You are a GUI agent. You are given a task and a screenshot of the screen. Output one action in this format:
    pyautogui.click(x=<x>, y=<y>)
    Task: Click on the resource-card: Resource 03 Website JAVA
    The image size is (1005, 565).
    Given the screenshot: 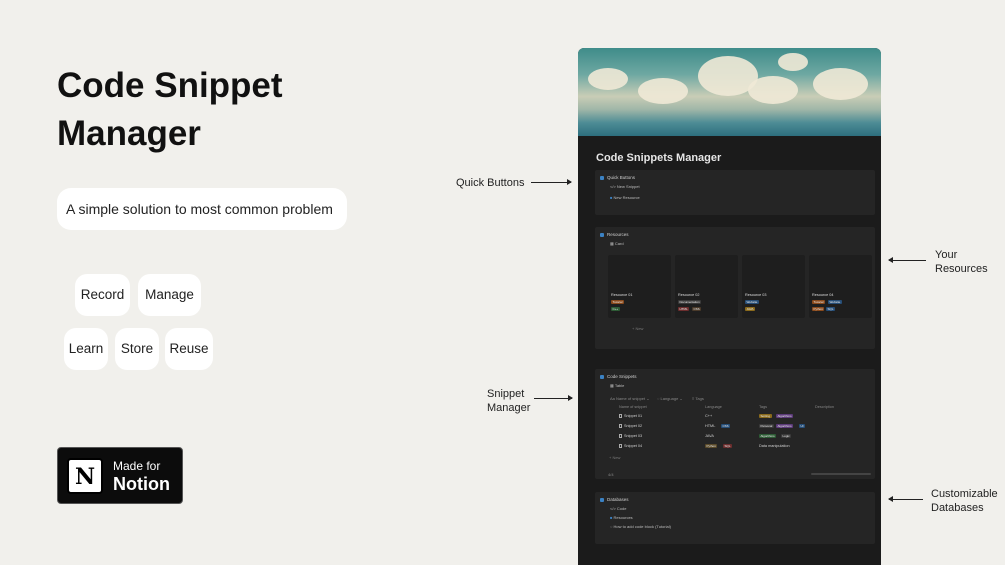 What is the action you would take?
    pyautogui.click(x=773, y=286)
    